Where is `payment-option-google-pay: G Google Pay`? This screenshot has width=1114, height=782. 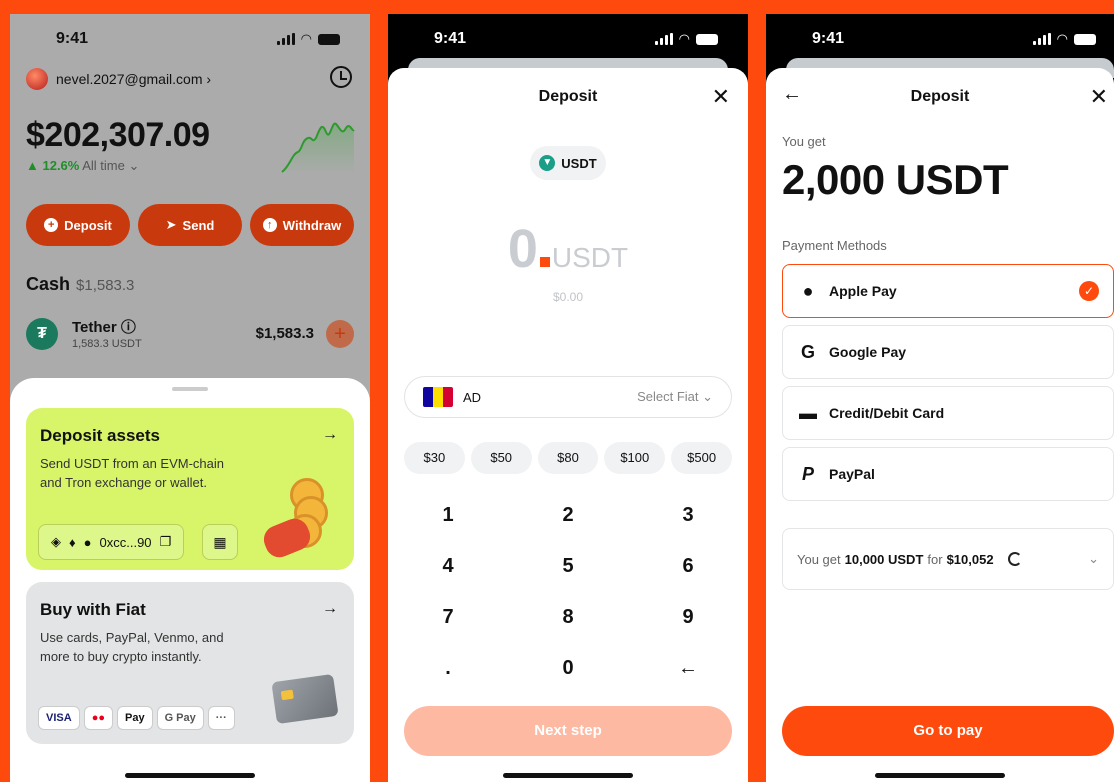 payment-option-google-pay: G Google Pay is located at coordinates (948, 352).